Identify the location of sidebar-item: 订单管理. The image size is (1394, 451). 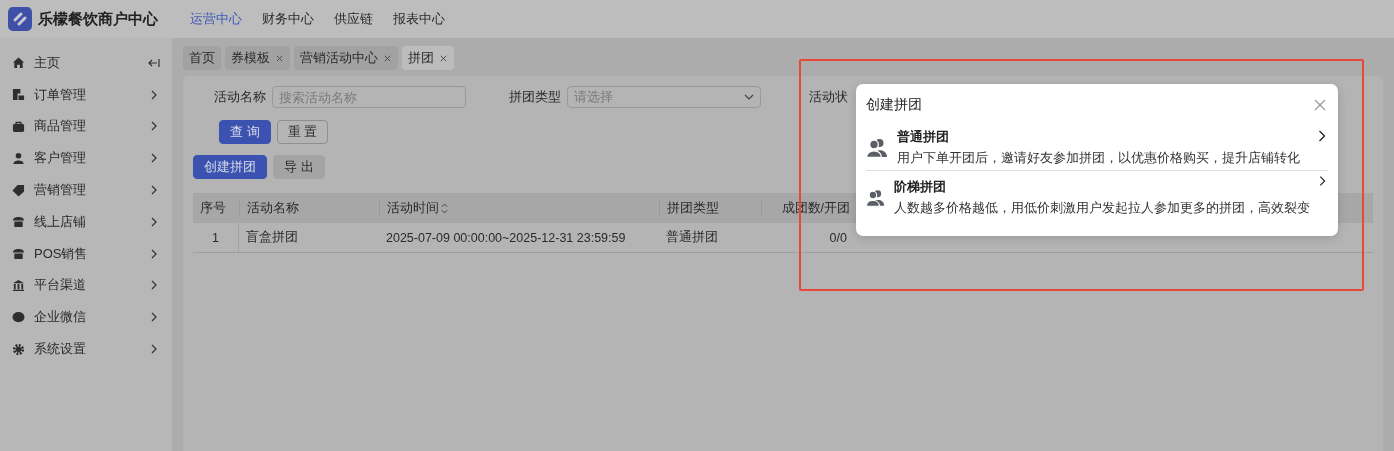
(86, 94).